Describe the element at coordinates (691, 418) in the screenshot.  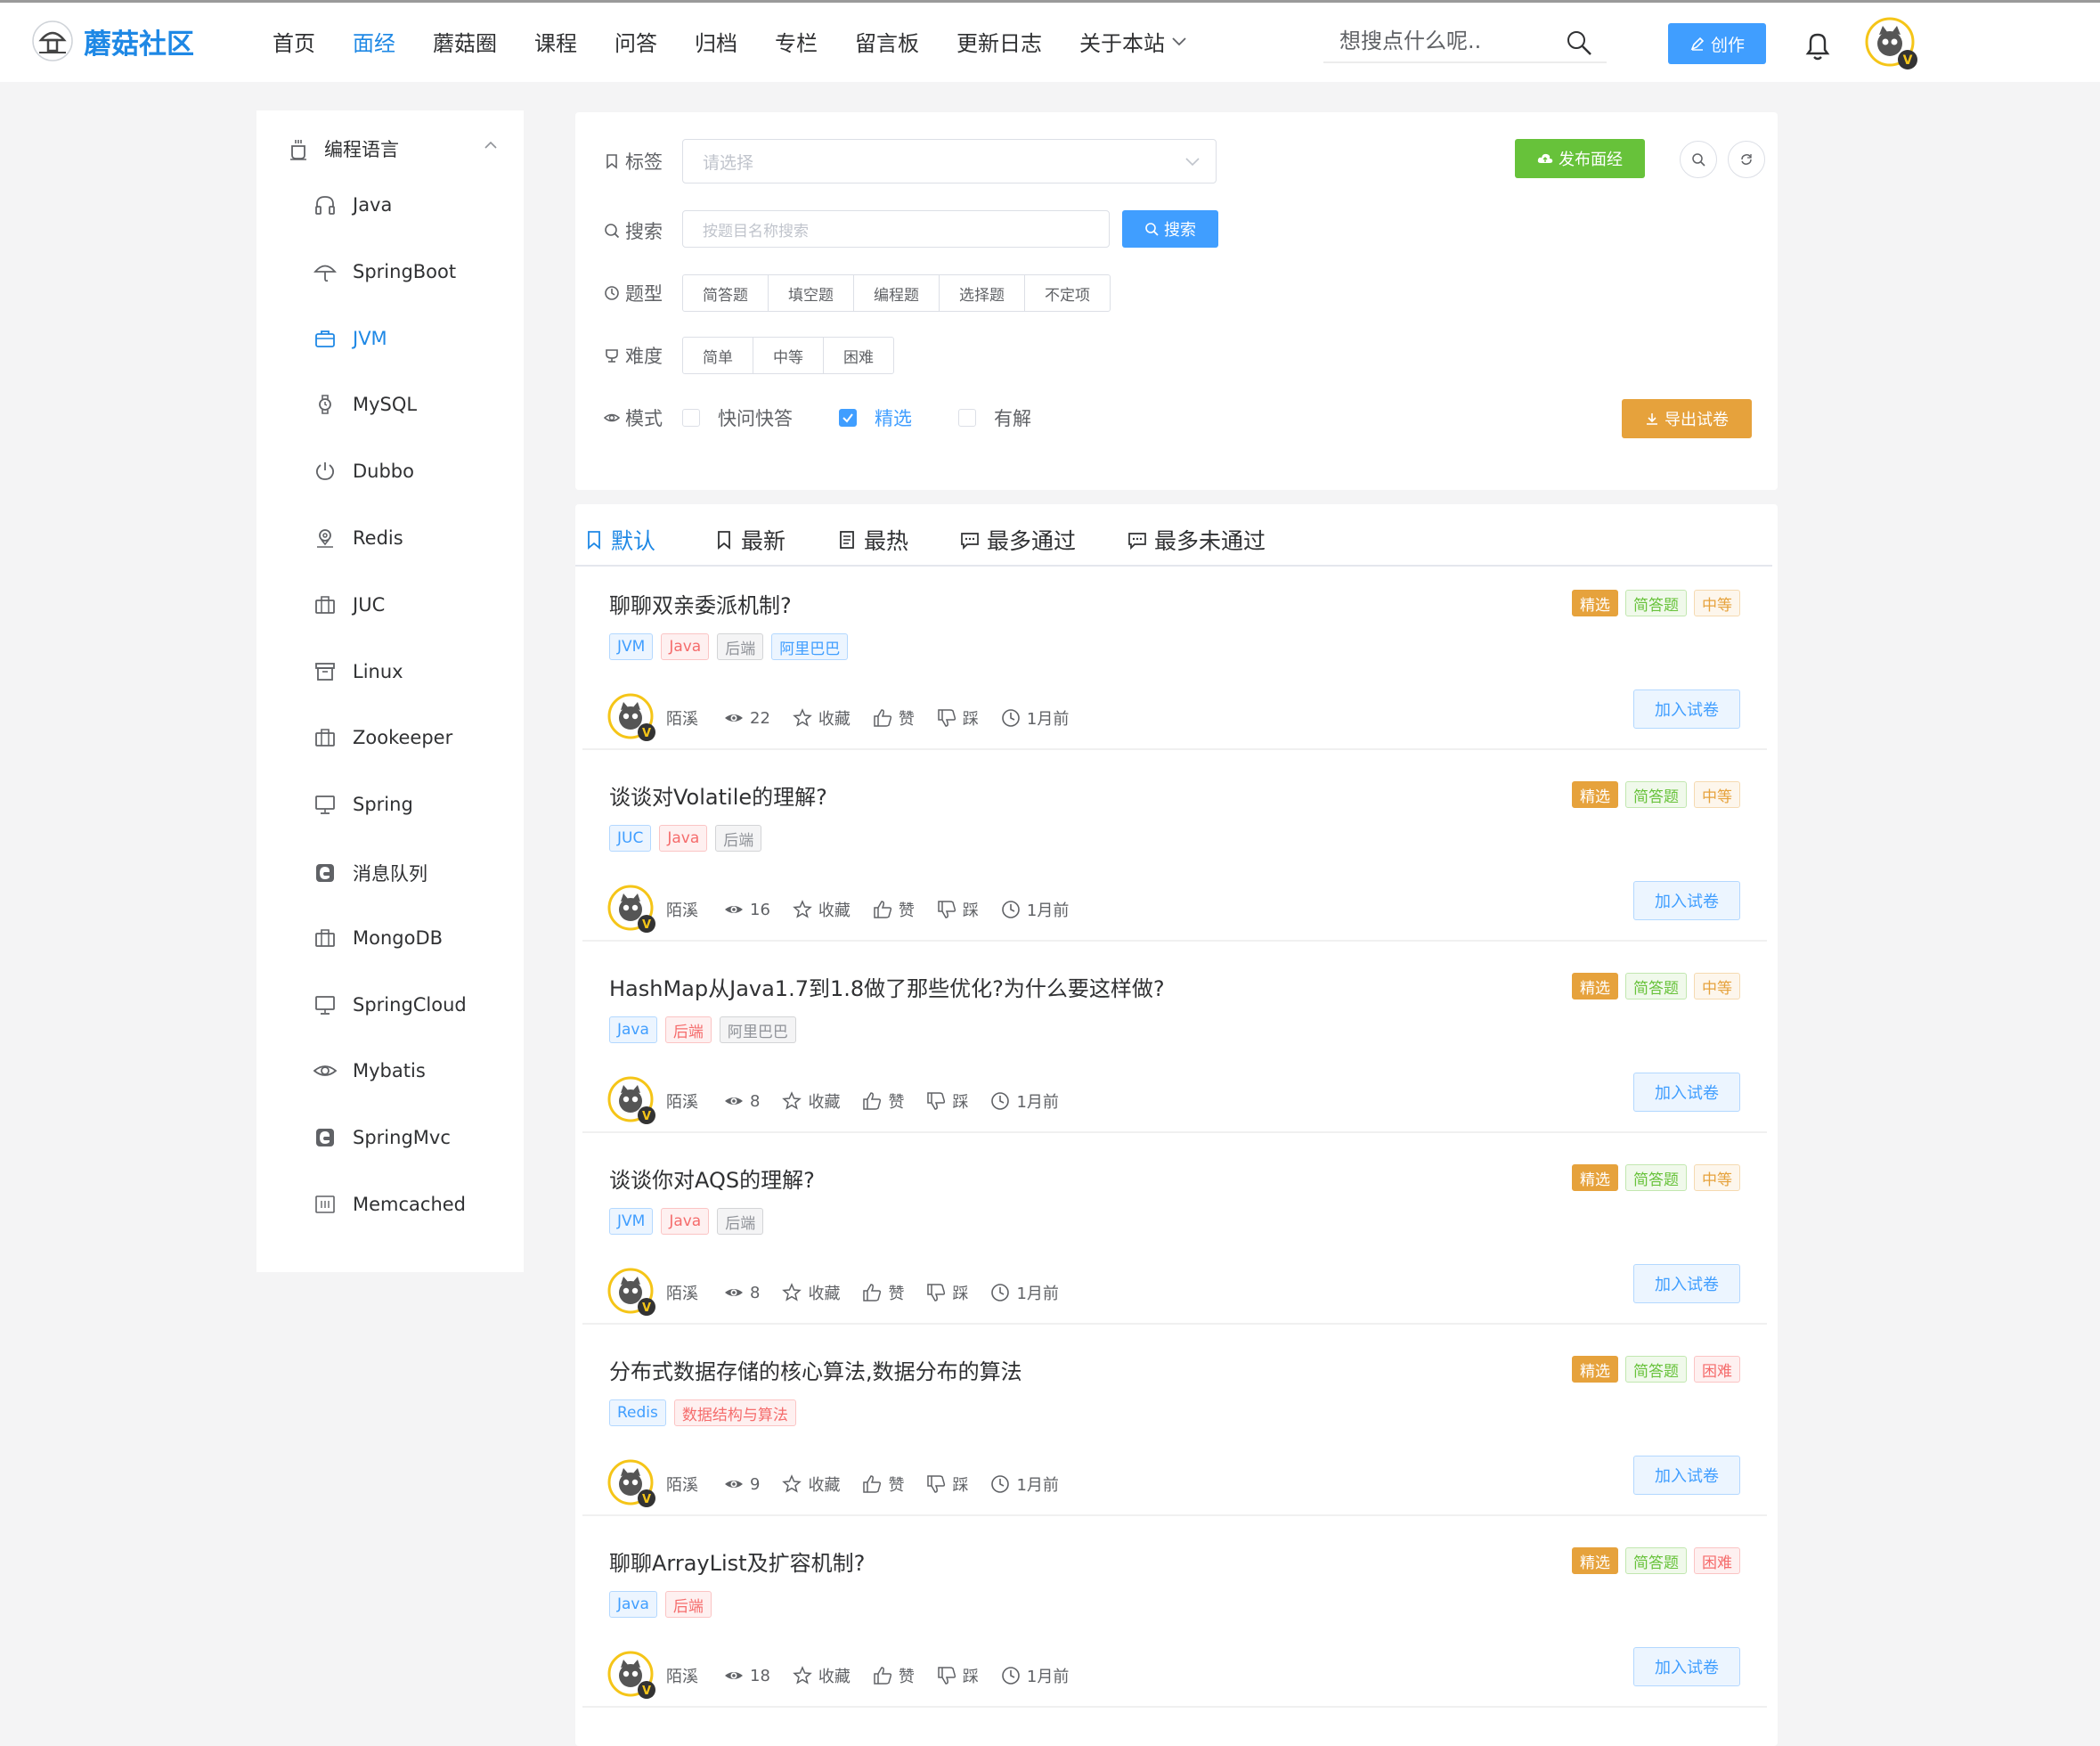
I see `quick-answer-checkbox` at that location.